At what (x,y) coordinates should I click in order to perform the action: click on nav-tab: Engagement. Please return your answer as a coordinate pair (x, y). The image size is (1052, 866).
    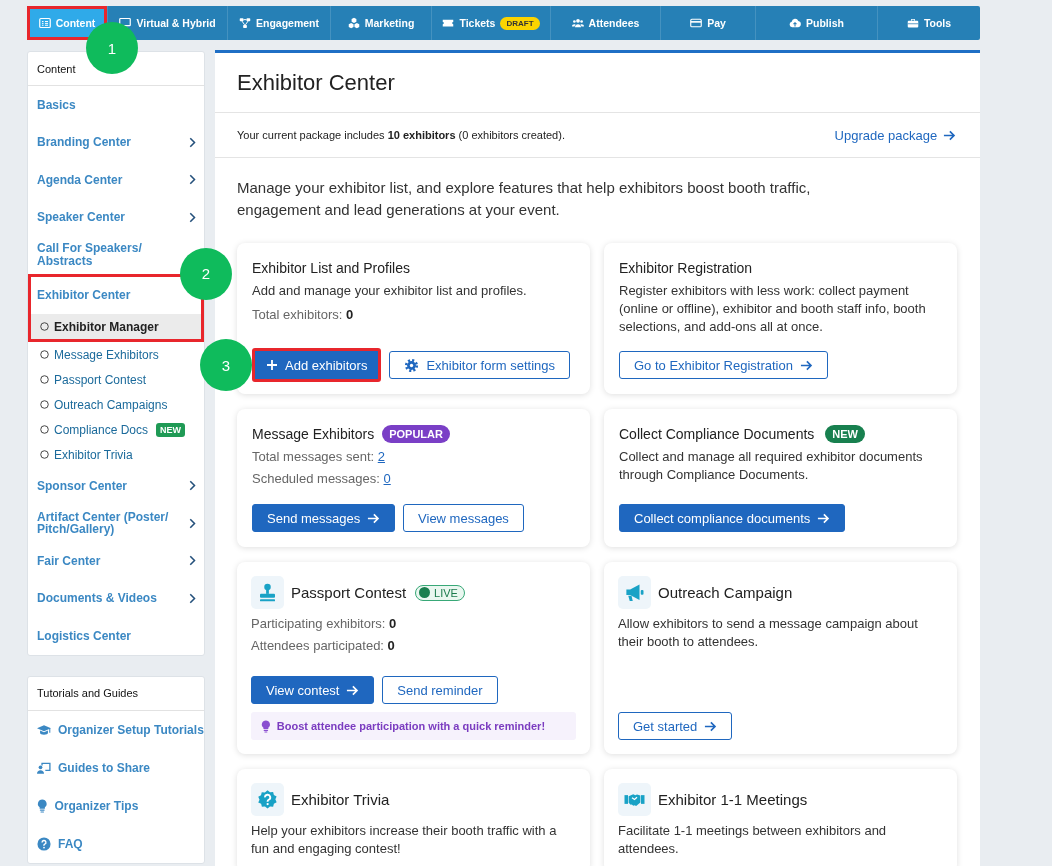
    Looking at the image, I should click on (279, 23).